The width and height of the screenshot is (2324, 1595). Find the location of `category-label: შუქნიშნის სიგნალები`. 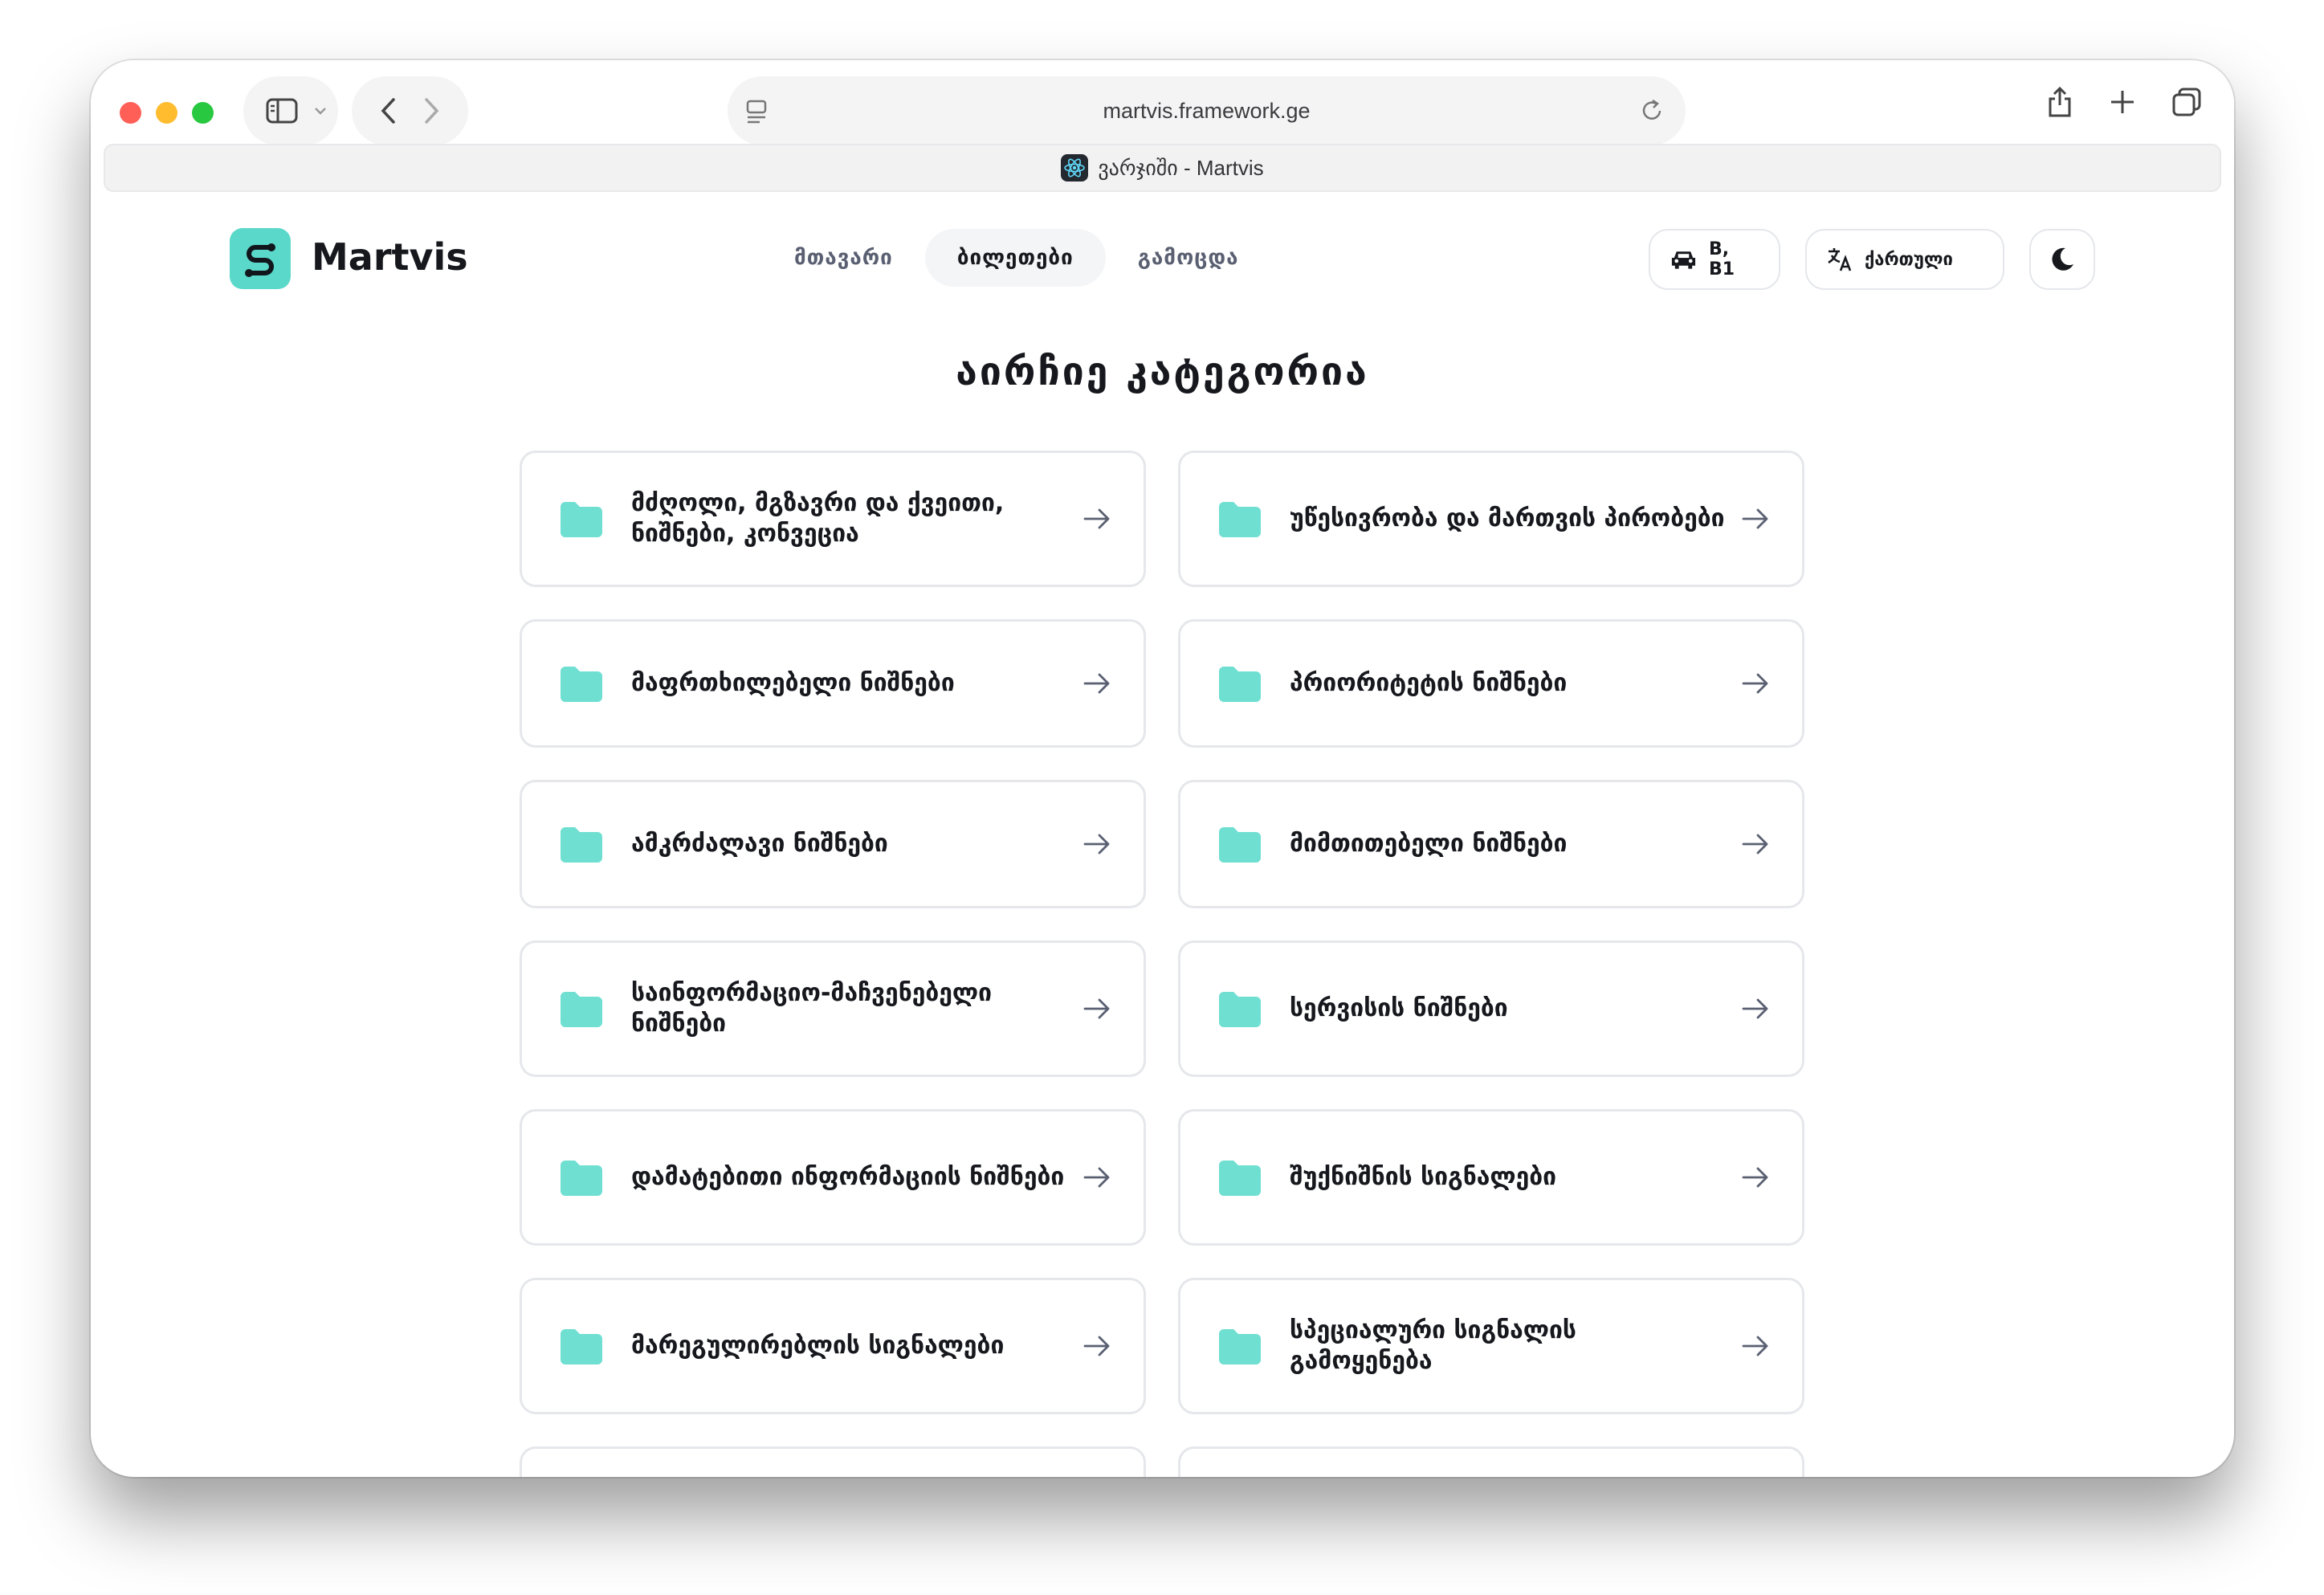

category-label: შუქნიშნის სიგნალები is located at coordinates (1423, 1177).